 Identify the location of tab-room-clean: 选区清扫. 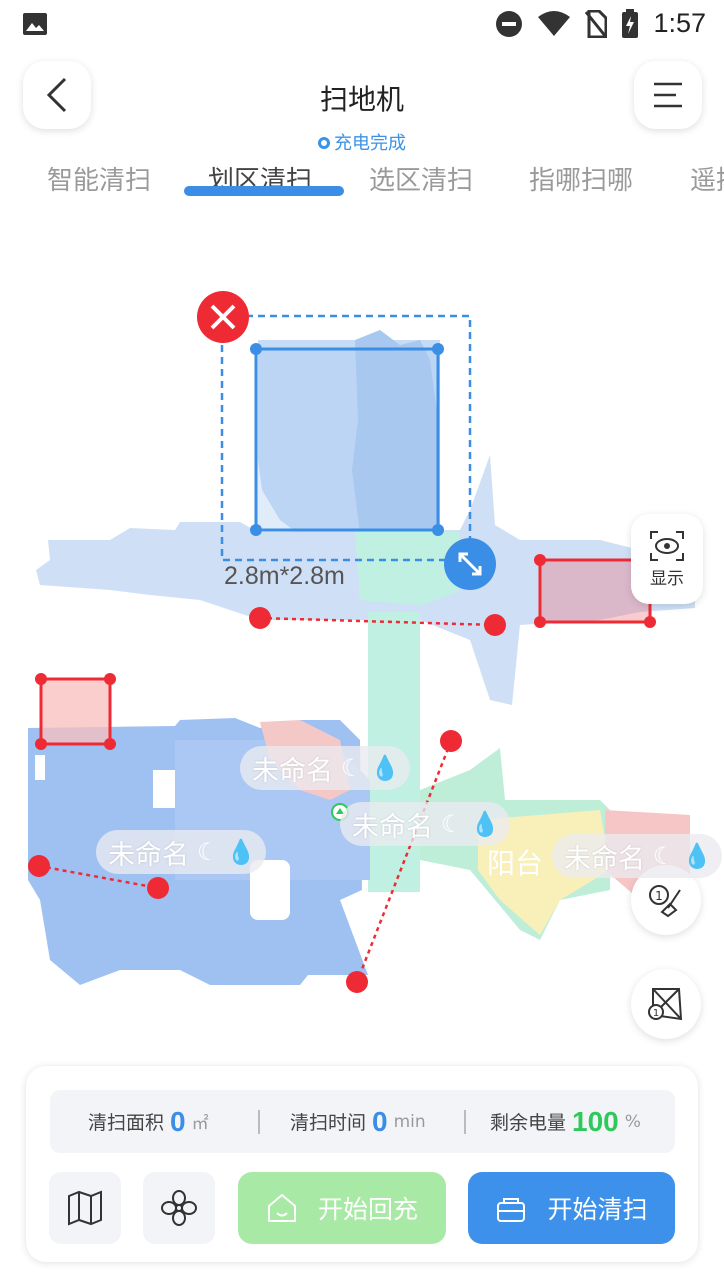
(421, 178).